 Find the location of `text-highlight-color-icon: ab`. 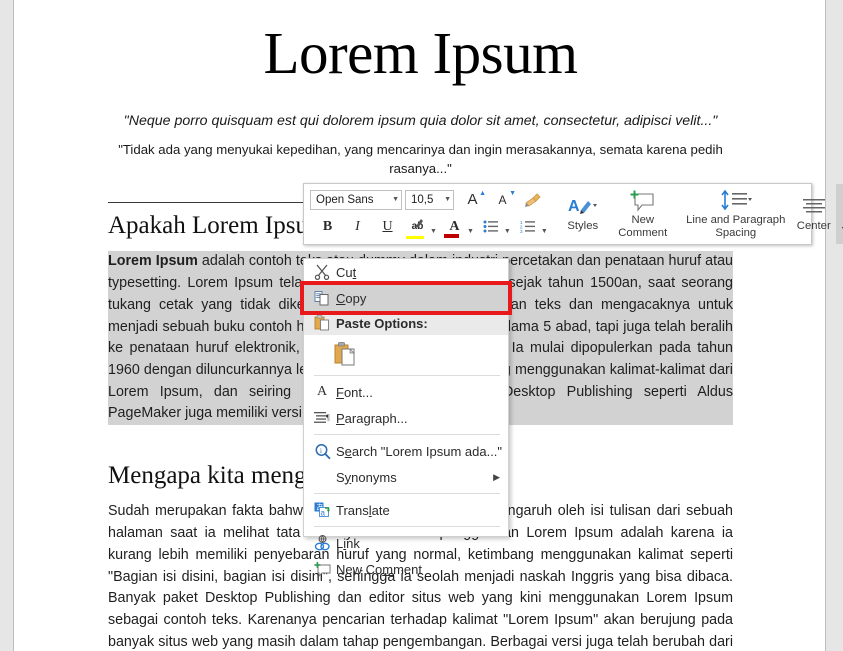

text-highlight-color-icon: ab is located at coordinates (417, 227).